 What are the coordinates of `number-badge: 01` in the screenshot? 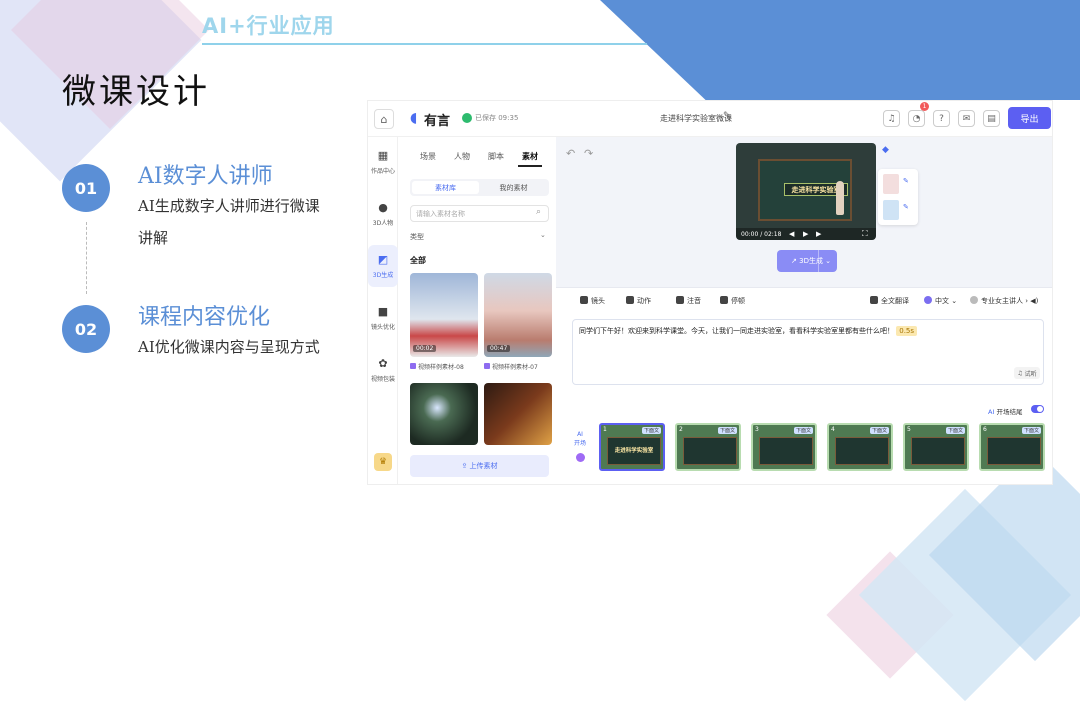 It's located at (86, 188).